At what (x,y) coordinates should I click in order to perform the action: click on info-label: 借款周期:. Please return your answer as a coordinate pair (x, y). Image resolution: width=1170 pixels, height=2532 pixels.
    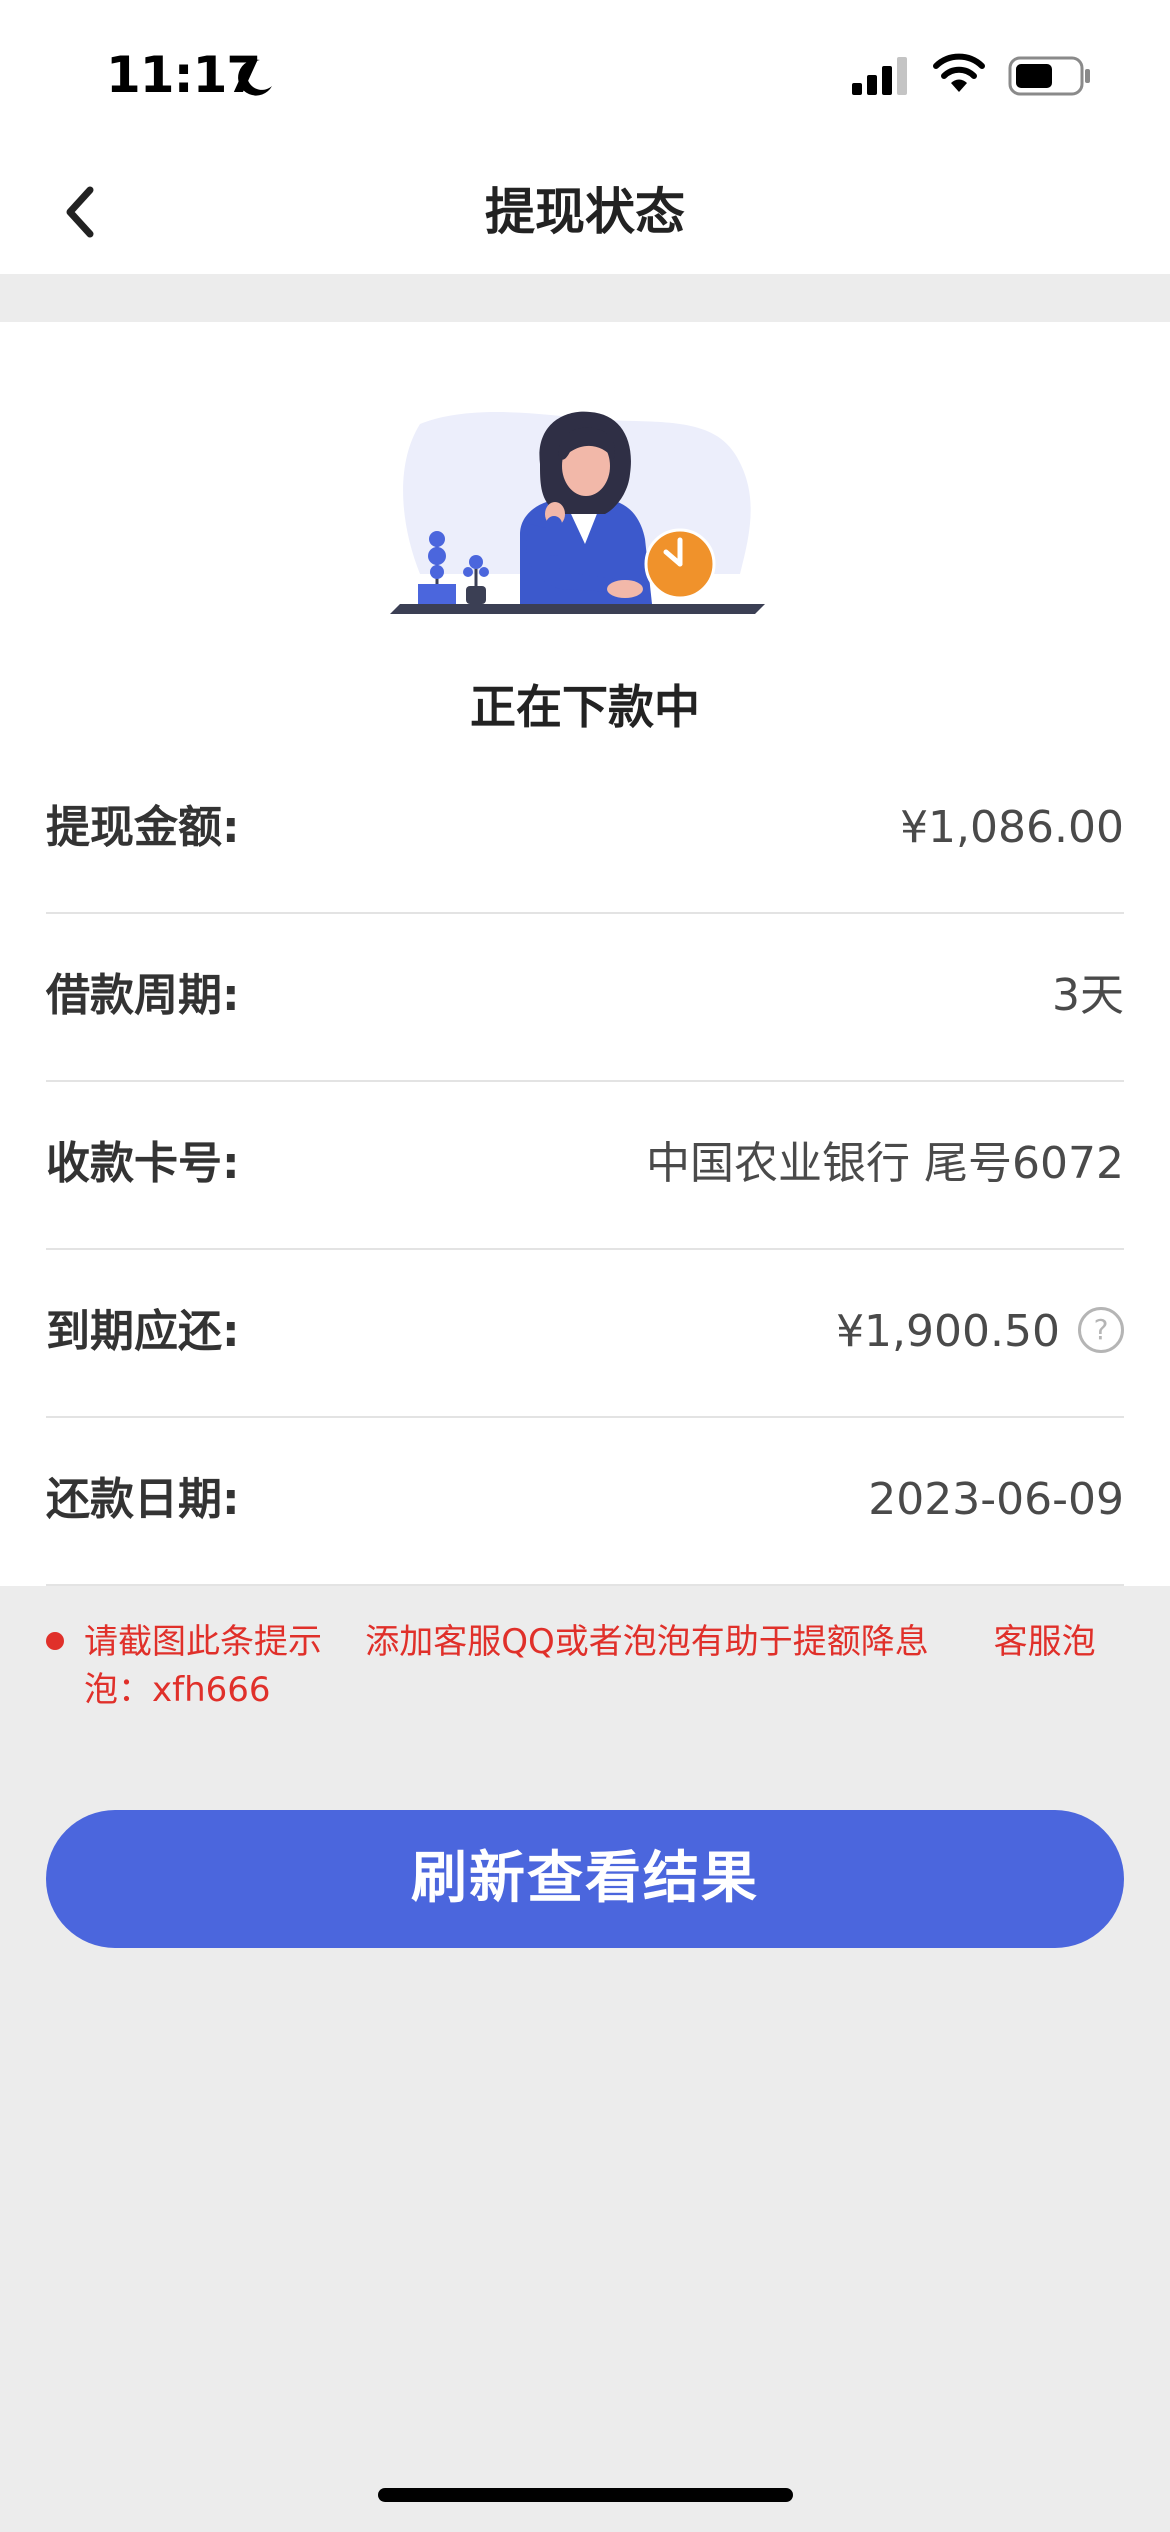
    Looking at the image, I should click on (143, 995).